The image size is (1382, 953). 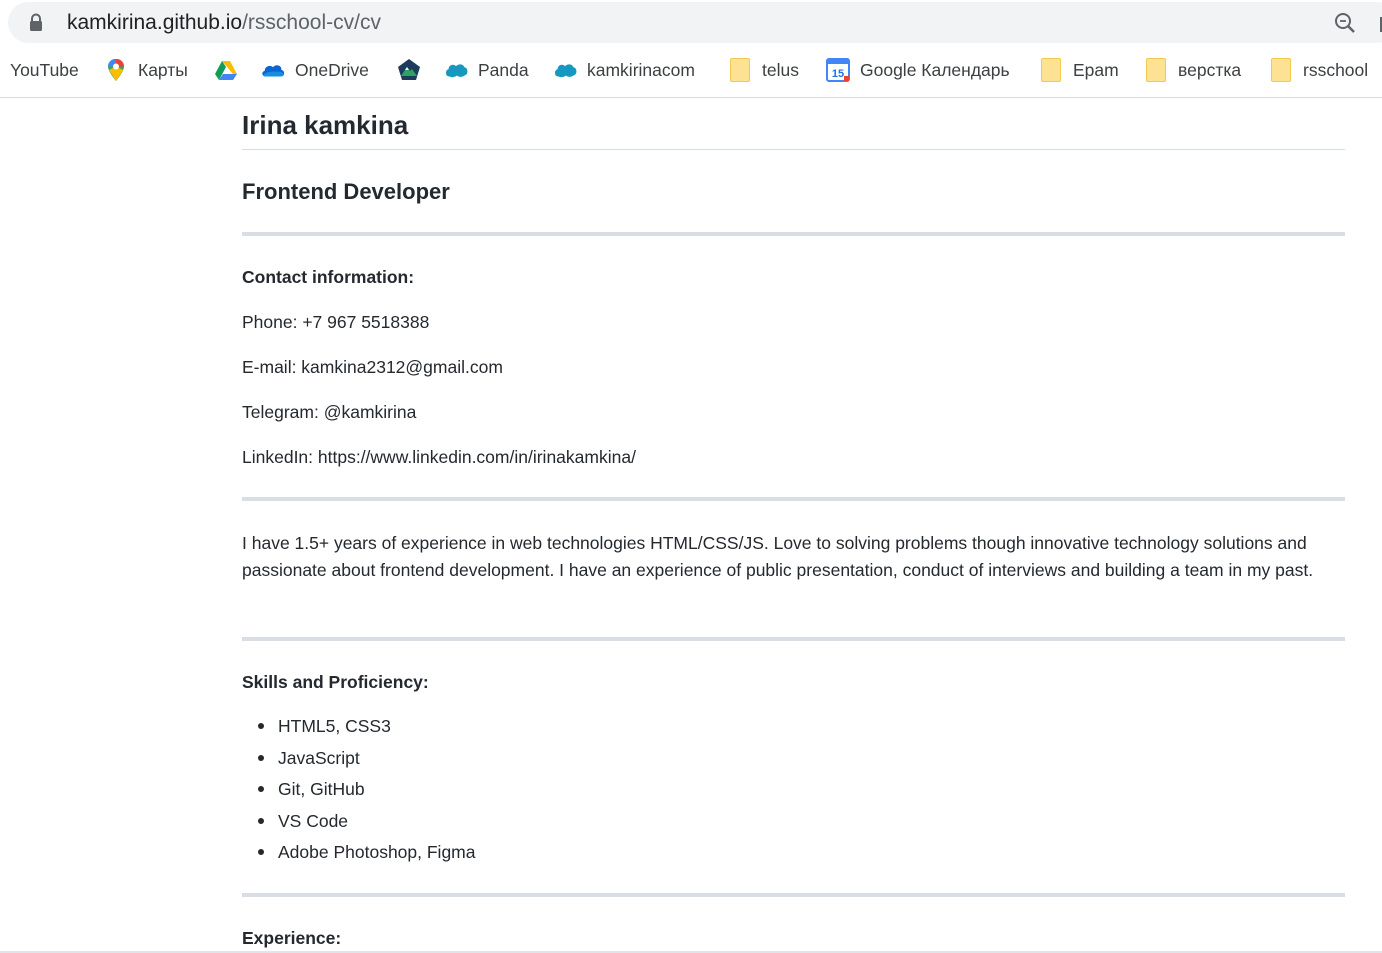 I want to click on list-item: JavaScript, so click(x=542, y=762).